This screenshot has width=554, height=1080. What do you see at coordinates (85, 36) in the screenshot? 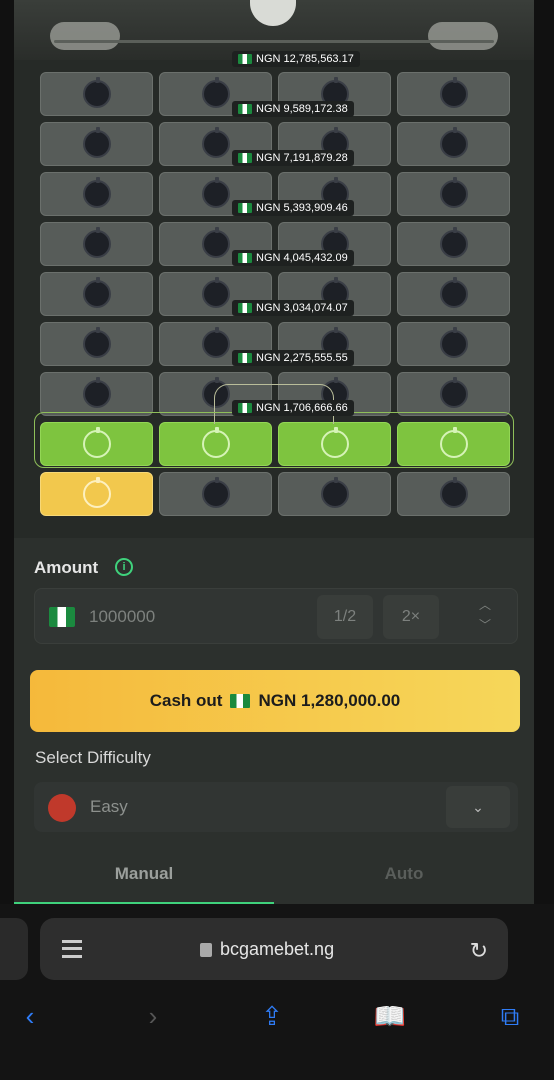
I see `cloud-left-icon` at bounding box center [85, 36].